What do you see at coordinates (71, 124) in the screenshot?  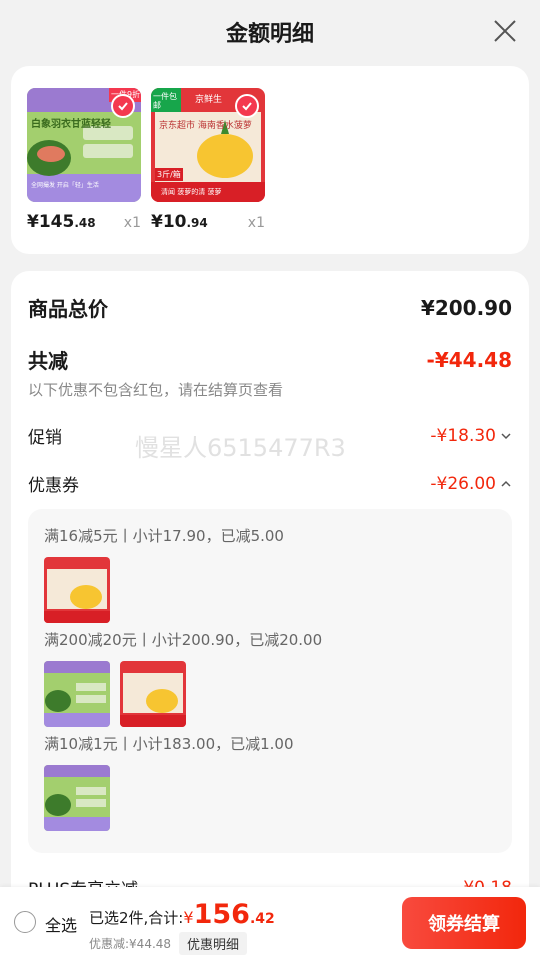 I see `product-image-title: 白象羽衣甘蓝轻轻` at bounding box center [71, 124].